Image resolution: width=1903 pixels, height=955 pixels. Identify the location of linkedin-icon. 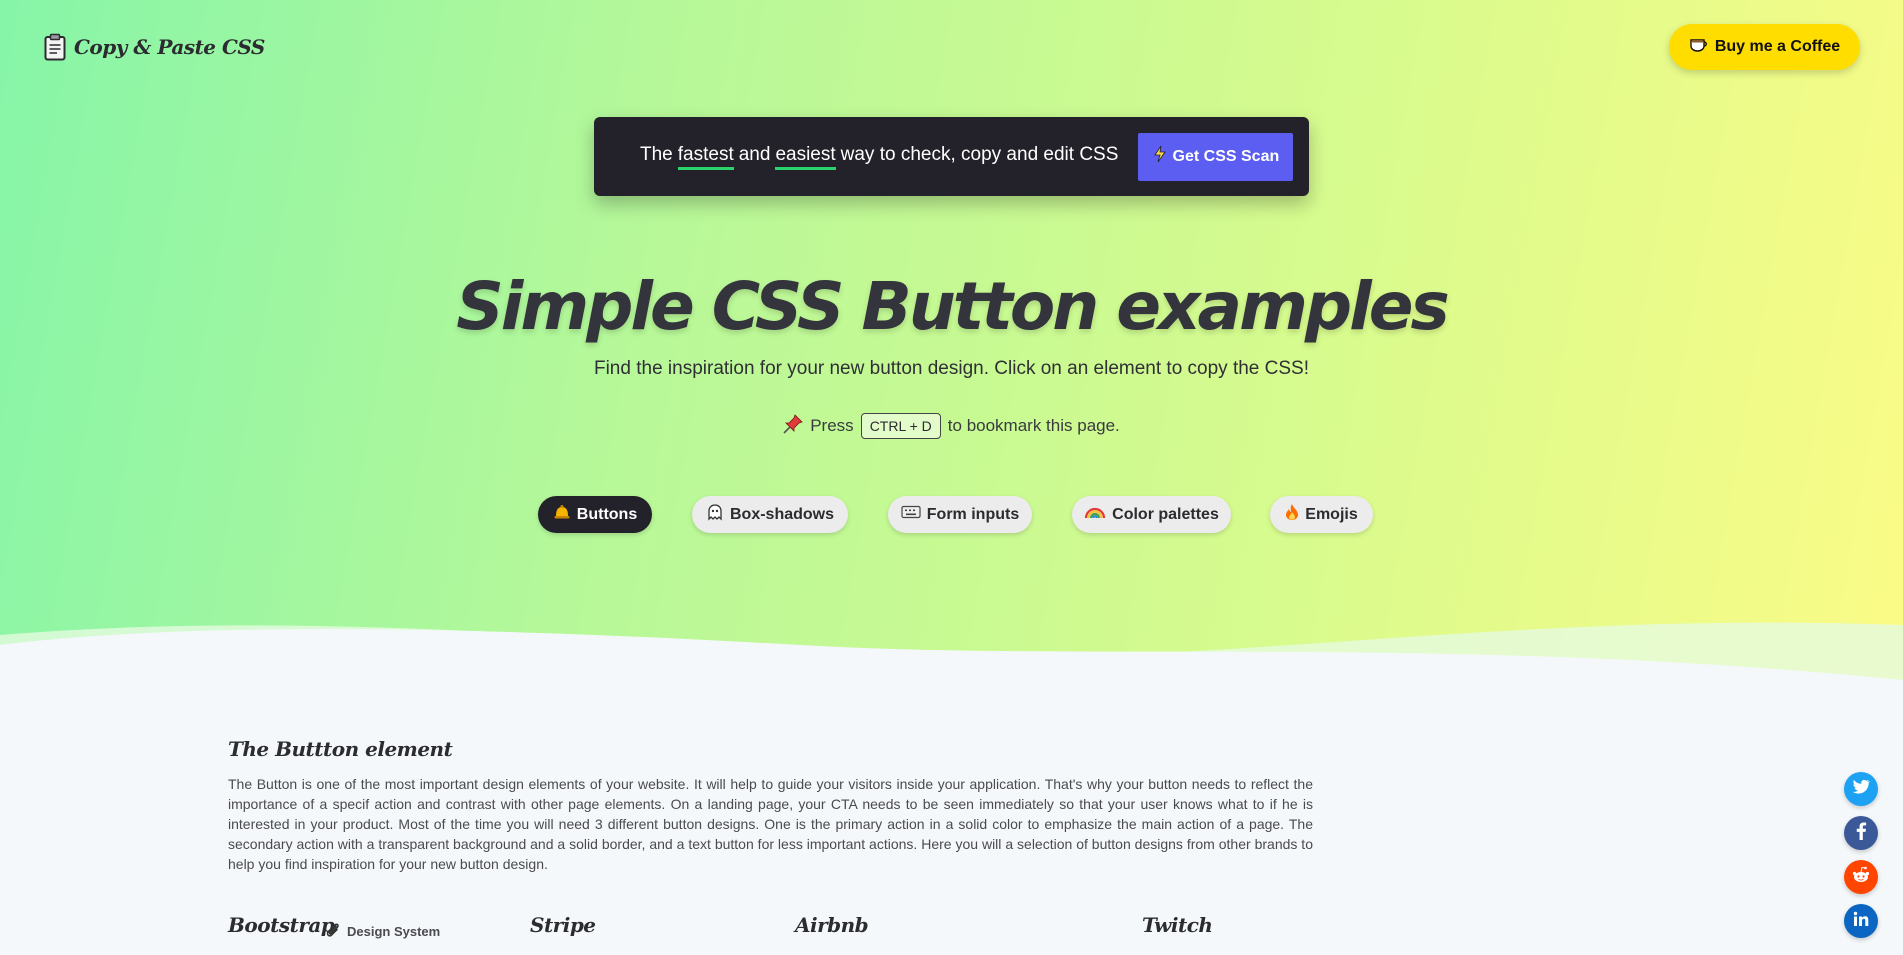
(1861, 921).